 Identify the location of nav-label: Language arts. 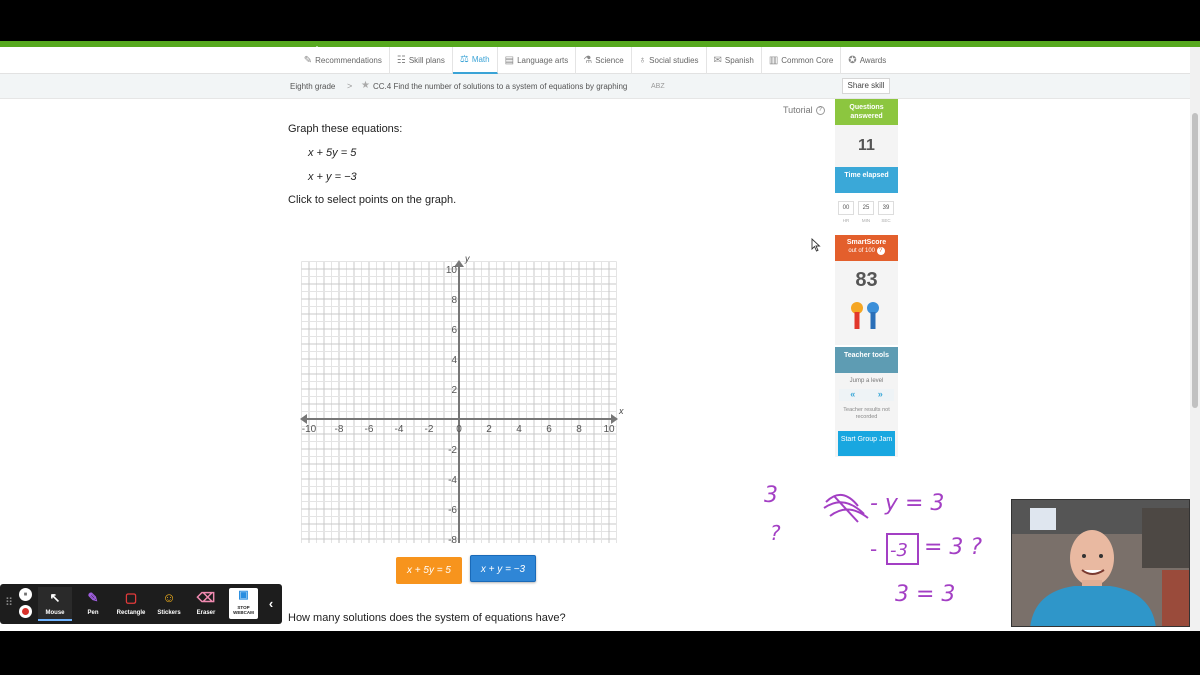
(543, 60).